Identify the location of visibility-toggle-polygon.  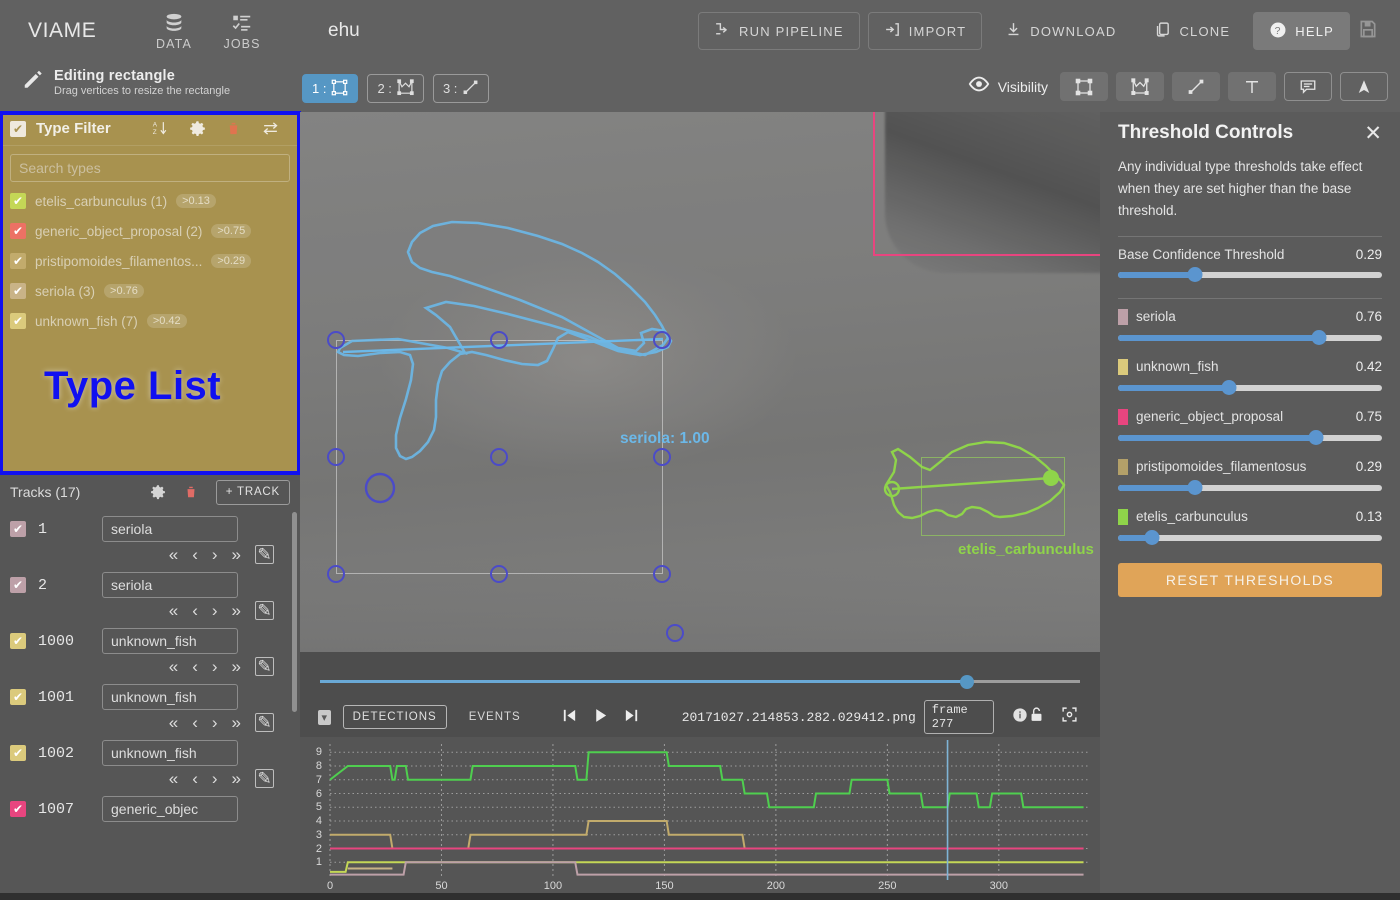
(1140, 86).